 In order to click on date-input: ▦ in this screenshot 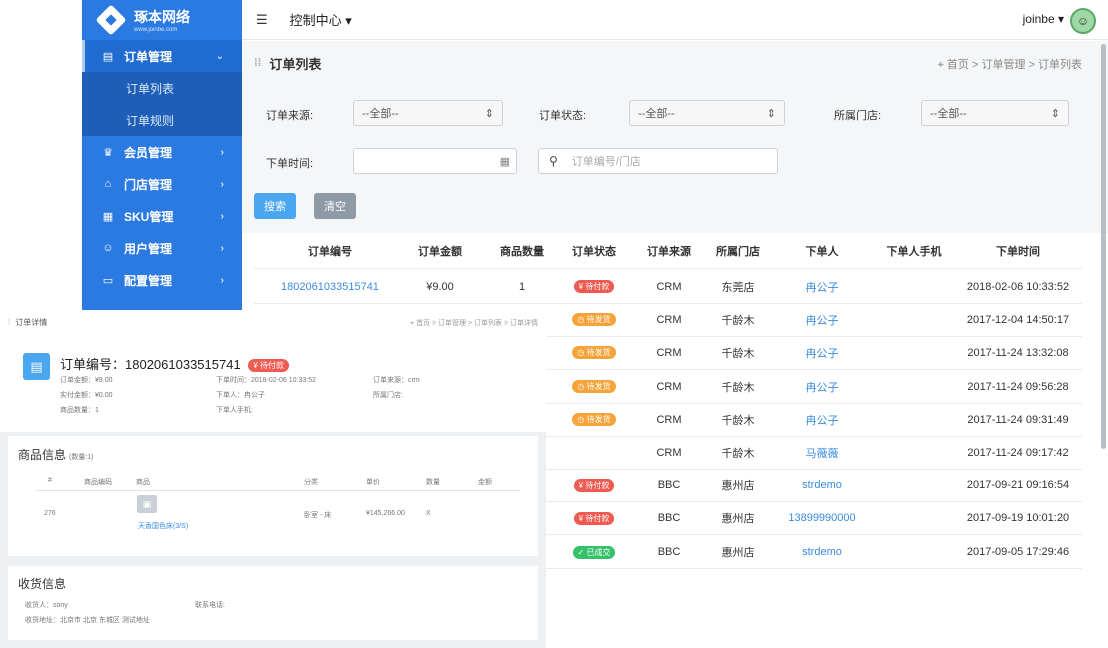, I will do `click(435, 161)`.